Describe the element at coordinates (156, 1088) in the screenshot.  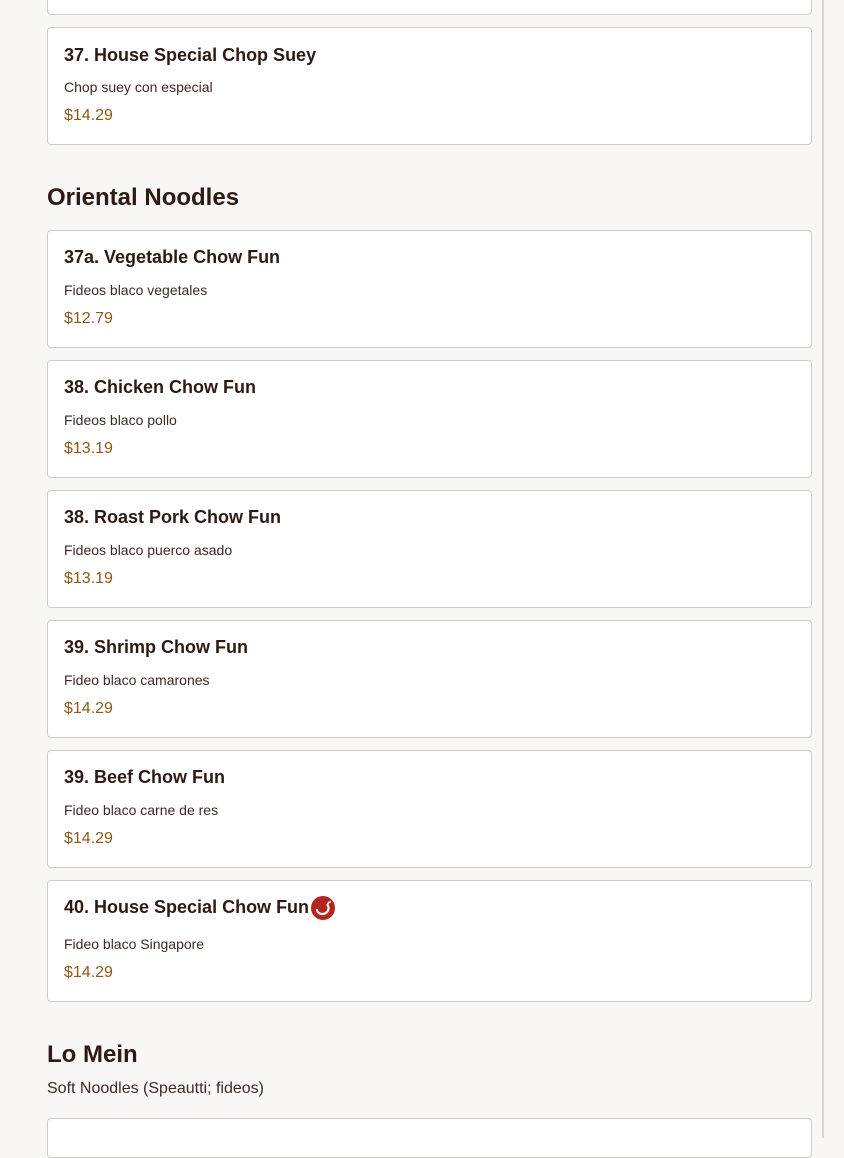
I see `section-subtitle: Soft Noodles (Speautti; fideos)` at that location.